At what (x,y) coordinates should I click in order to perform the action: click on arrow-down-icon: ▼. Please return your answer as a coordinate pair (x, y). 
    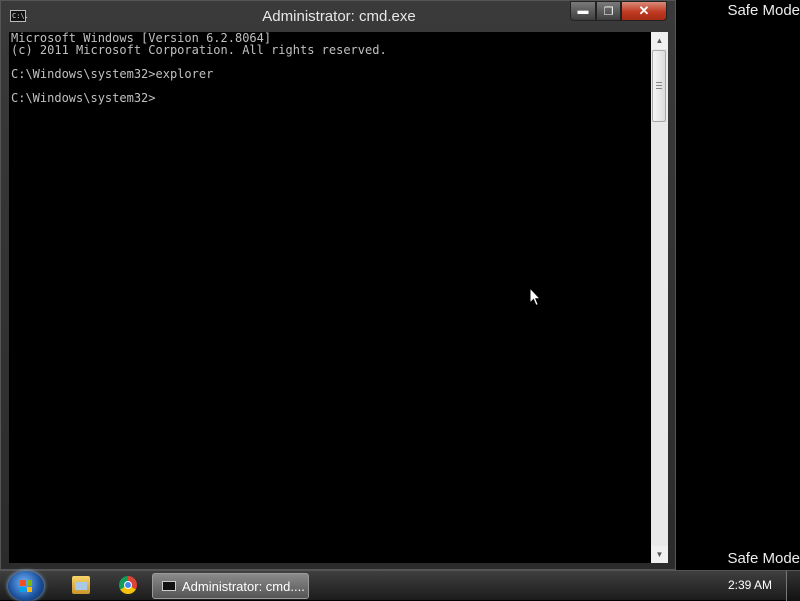
    Looking at the image, I should click on (659, 554).